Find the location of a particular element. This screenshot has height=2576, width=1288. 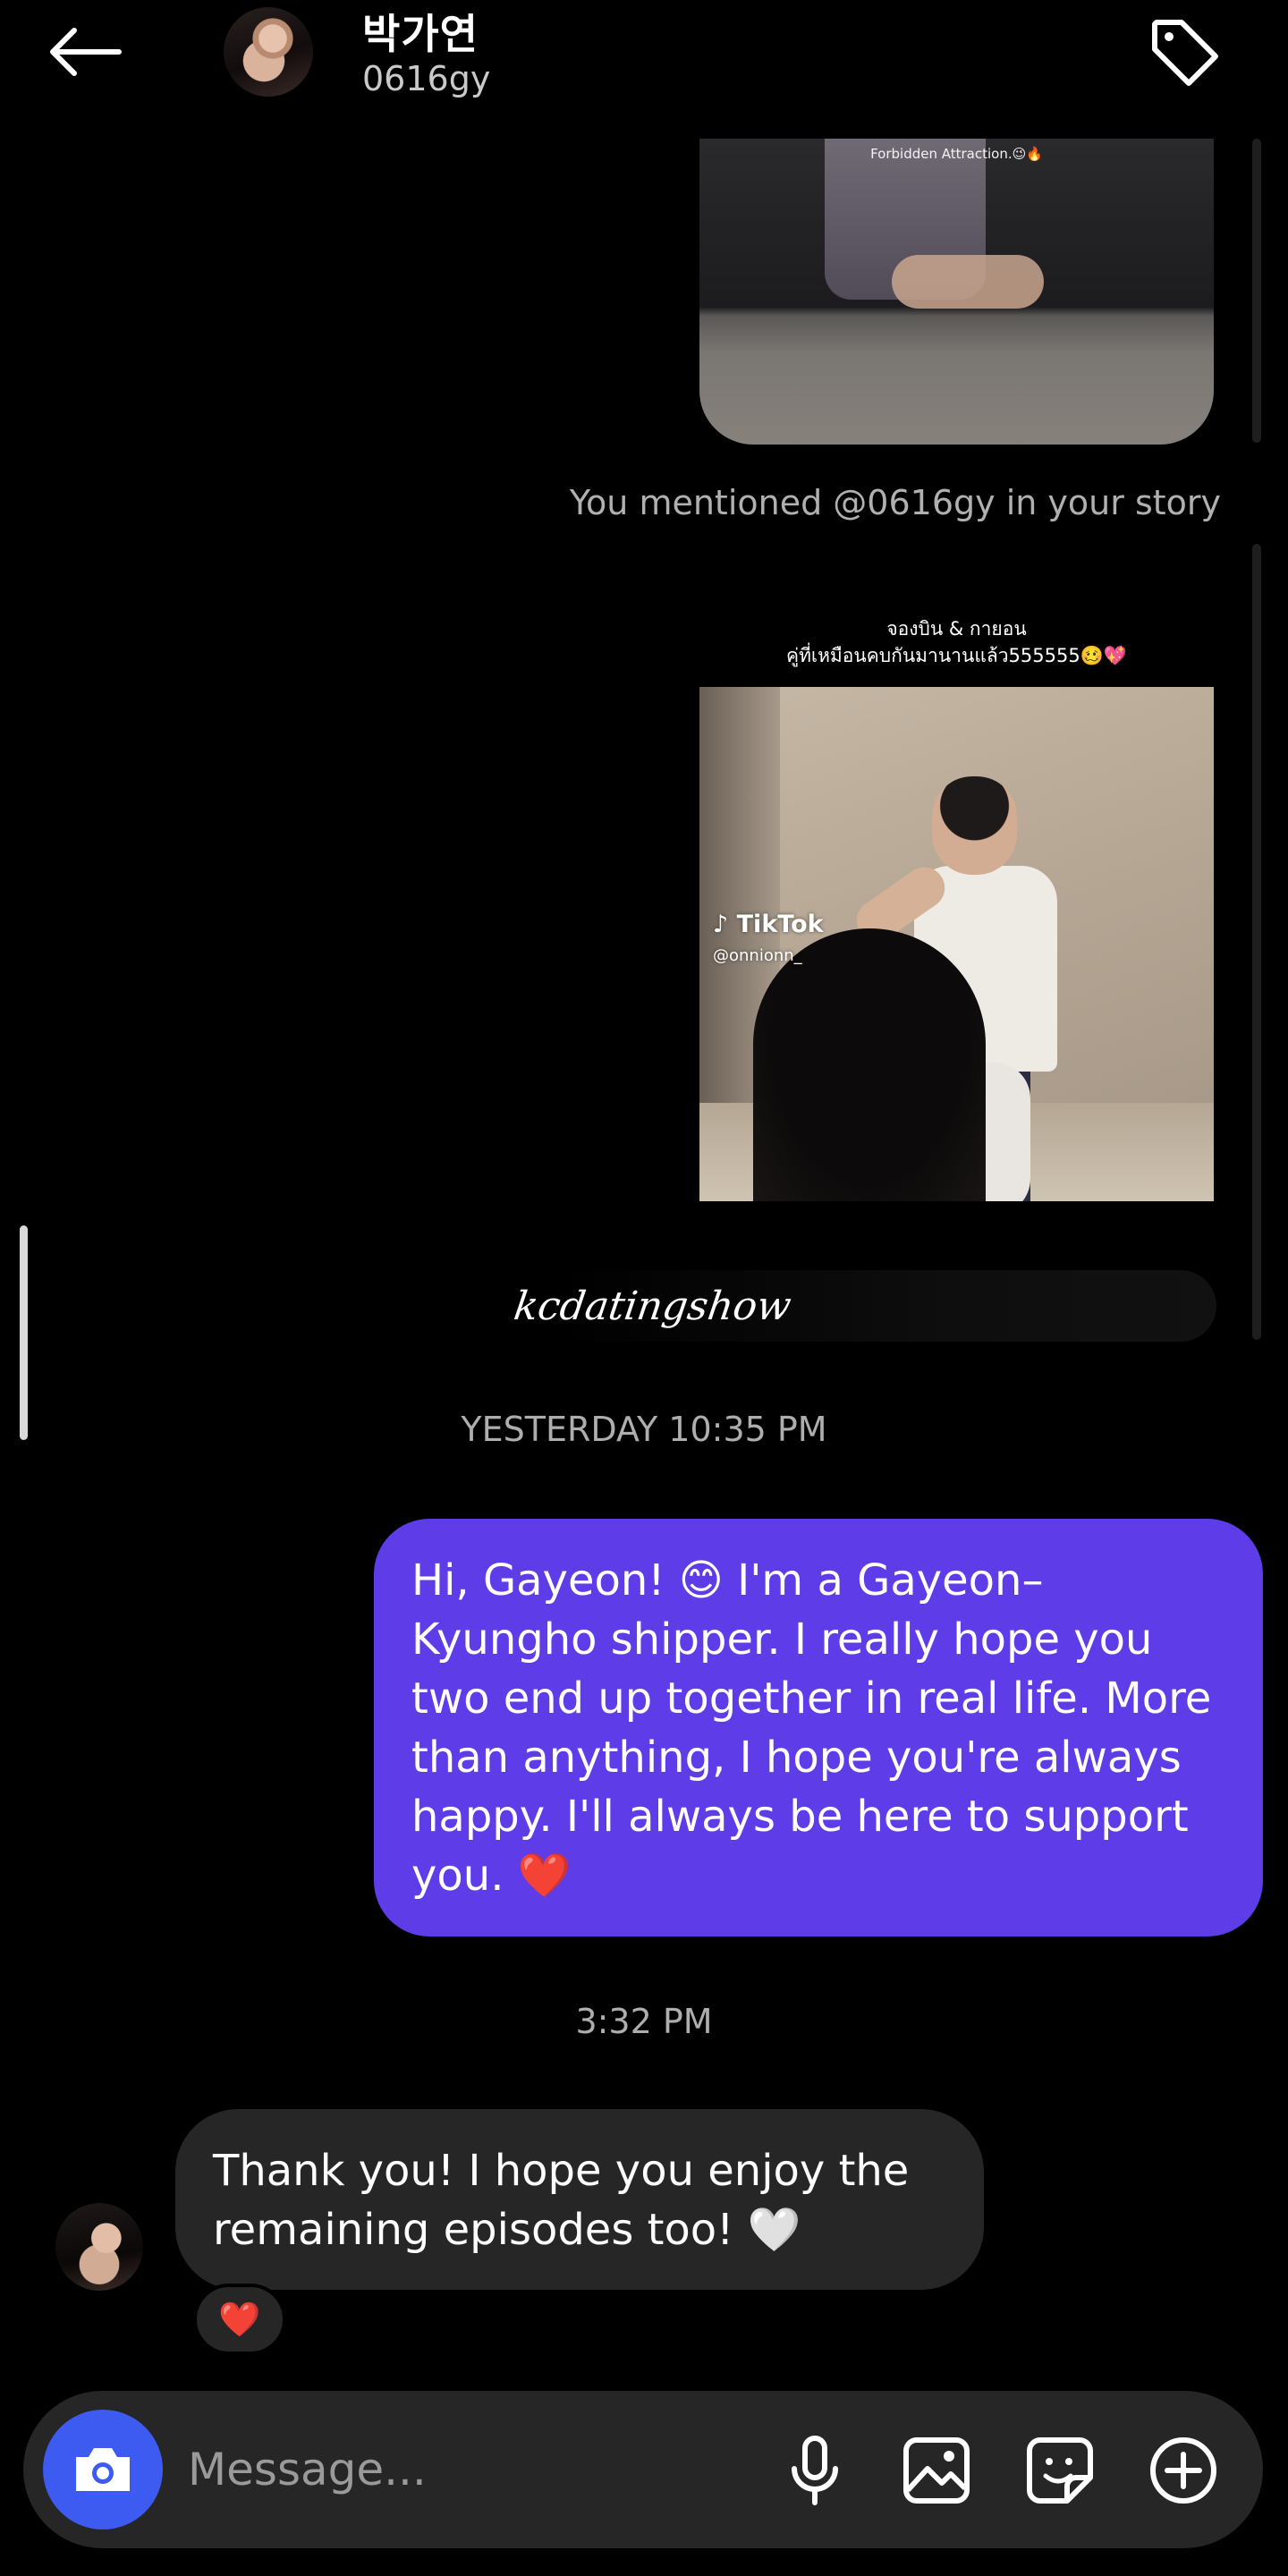

sticker-icon is located at coordinates (1060, 2470).